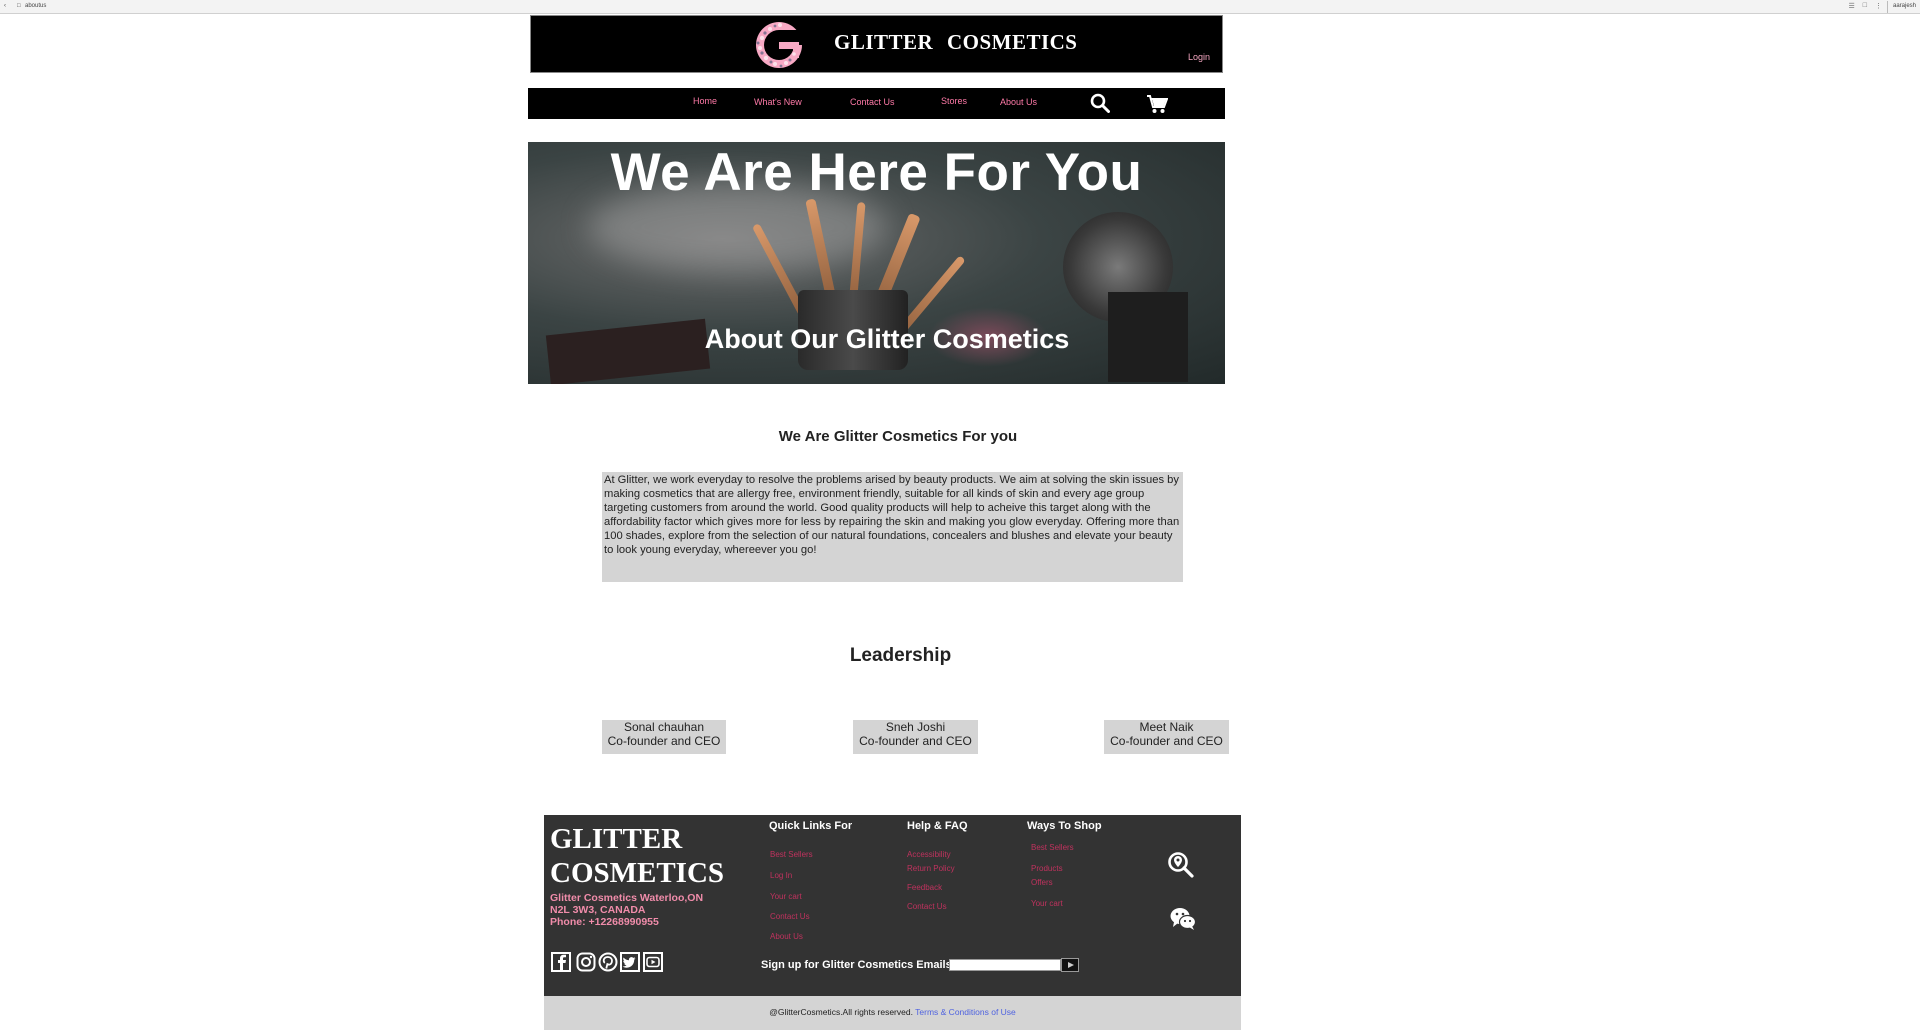 The image size is (1920, 1030). I want to click on footer-link-about-us: About Us, so click(786, 936).